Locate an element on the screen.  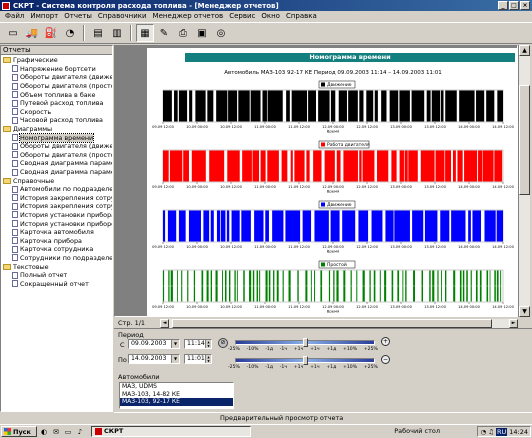
tree-folder: Справочные is located at coordinates (56, 180).